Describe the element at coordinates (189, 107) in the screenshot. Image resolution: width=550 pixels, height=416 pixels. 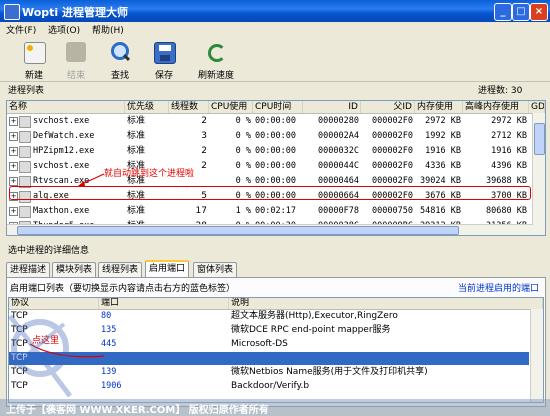
I see `col-threads: 线程数` at that location.